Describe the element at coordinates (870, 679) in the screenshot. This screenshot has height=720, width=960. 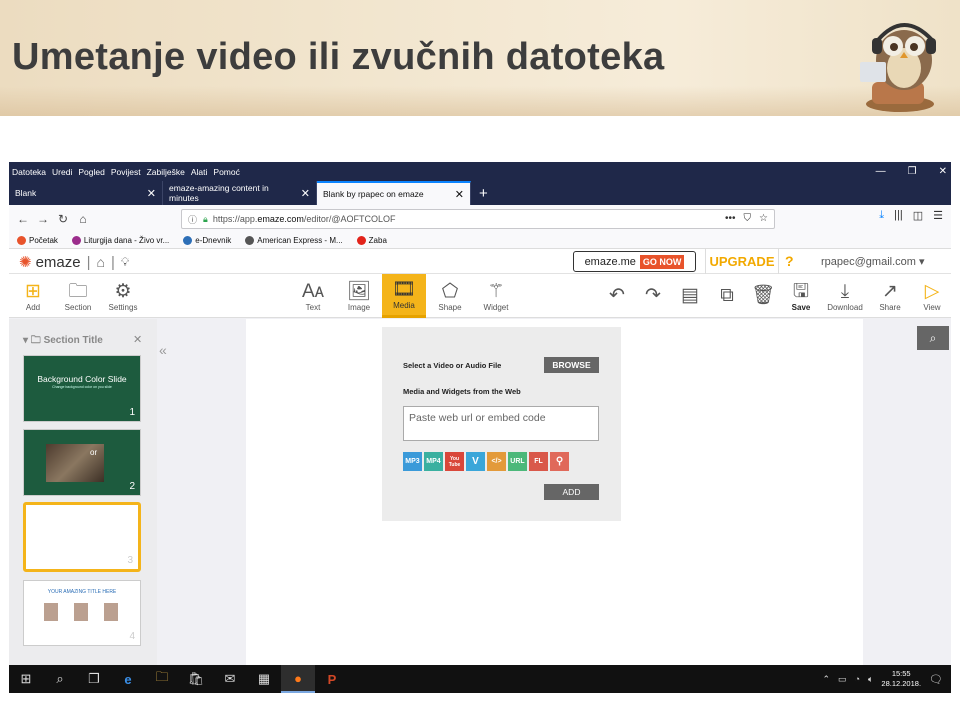
I see `volume-icon: 🔈︎` at that location.